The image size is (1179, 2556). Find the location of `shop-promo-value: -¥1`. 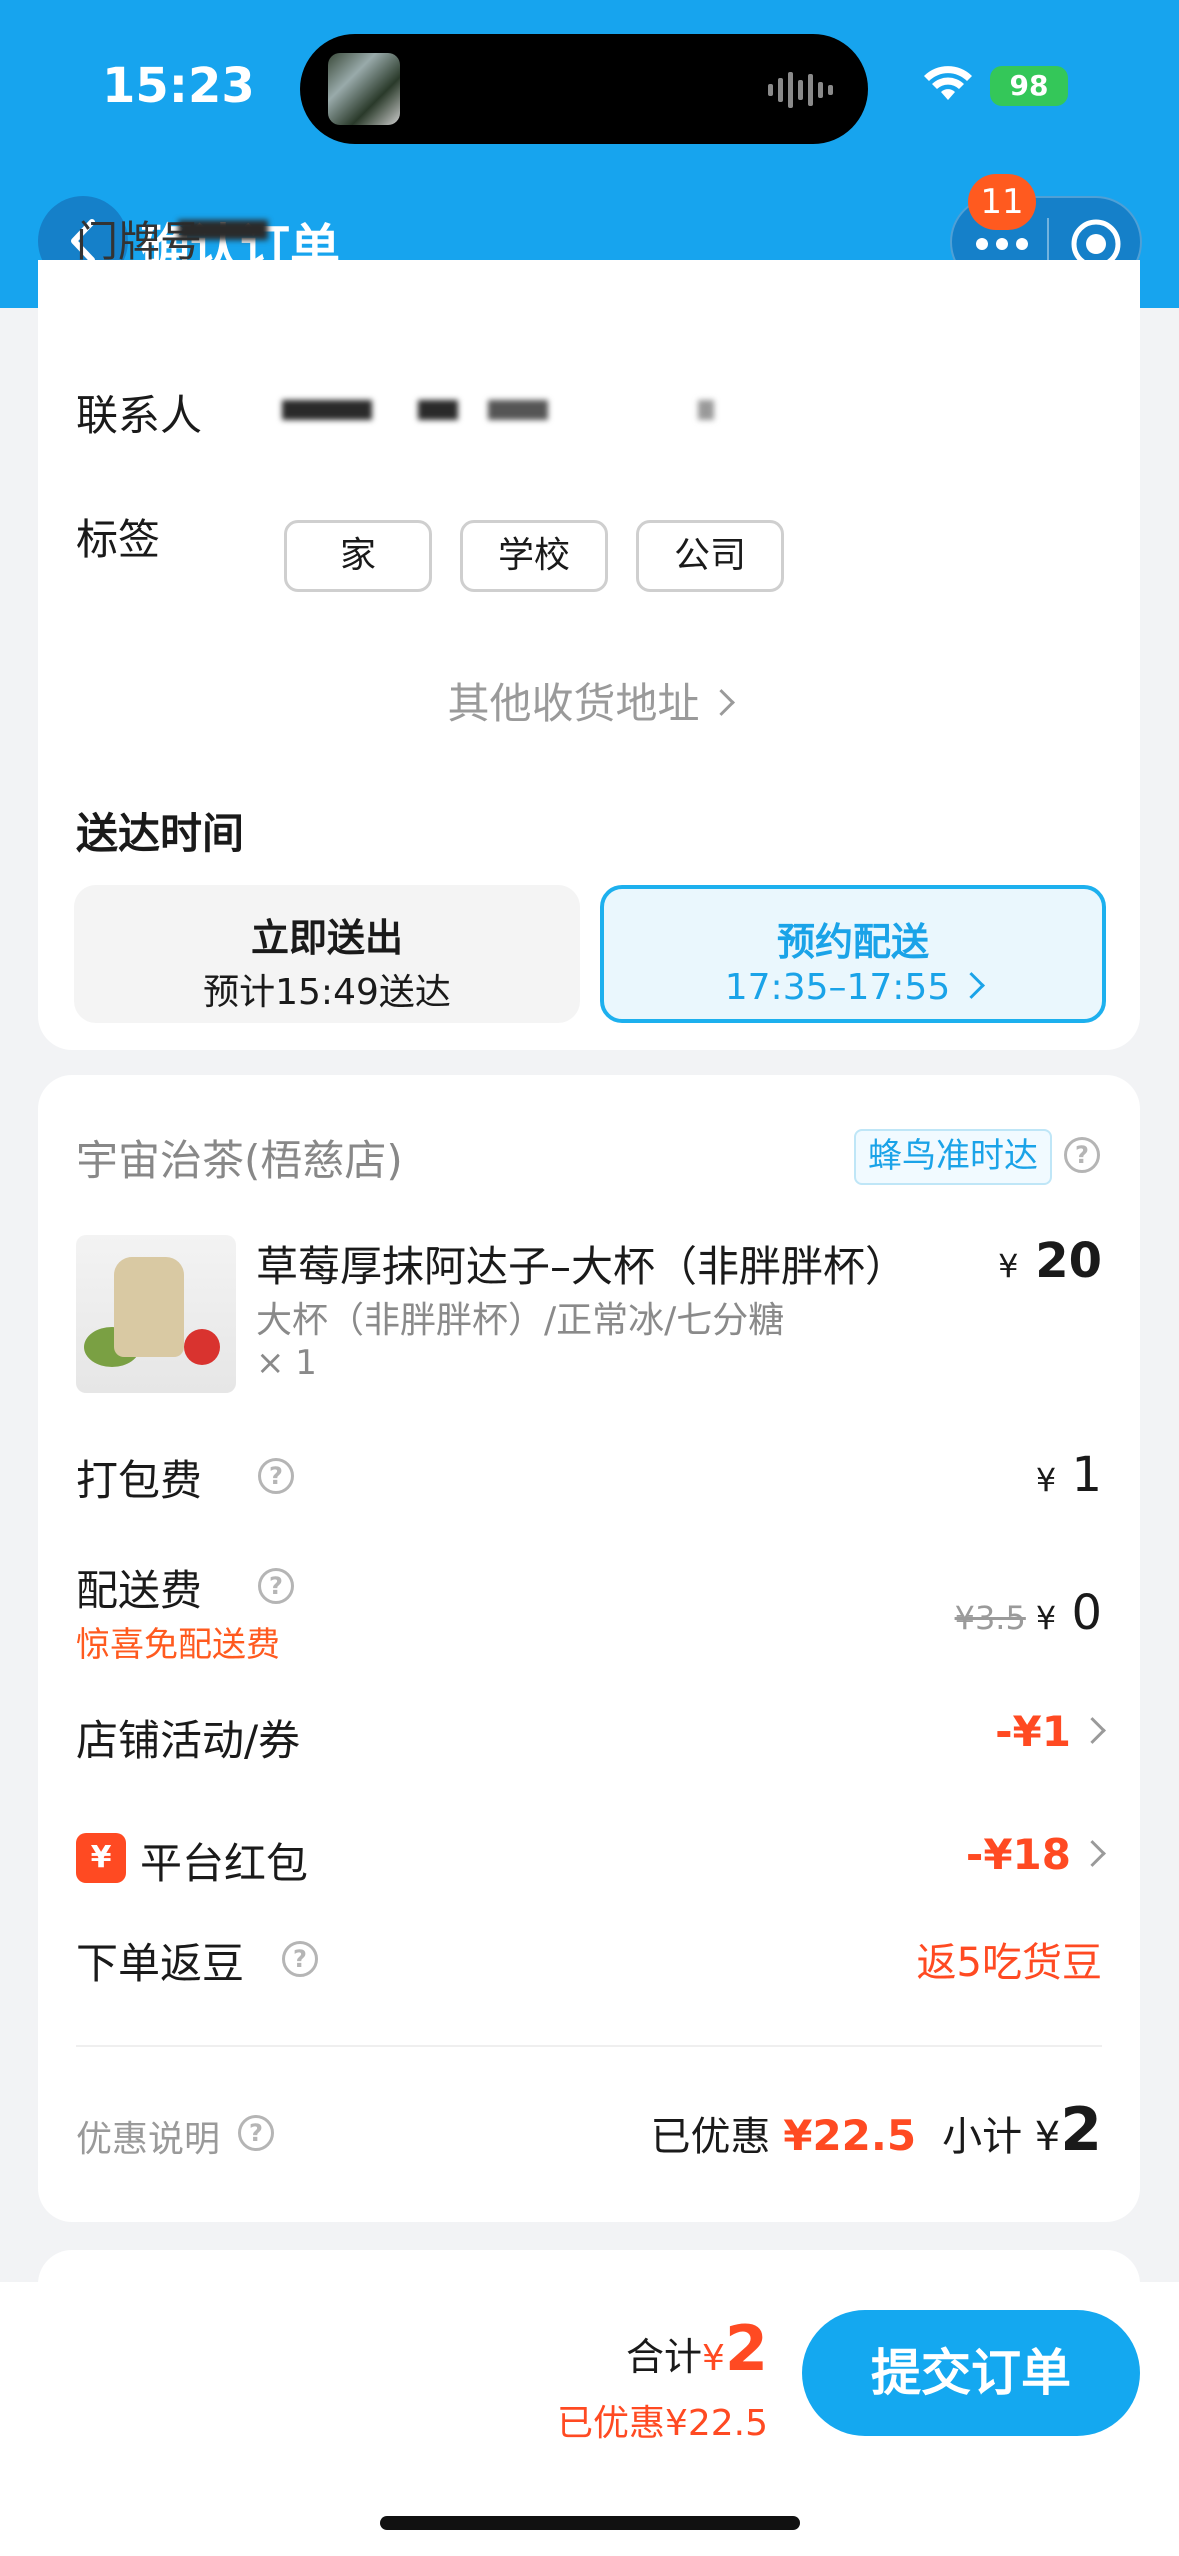

shop-promo-value: -¥1 is located at coordinates (1050, 1731).